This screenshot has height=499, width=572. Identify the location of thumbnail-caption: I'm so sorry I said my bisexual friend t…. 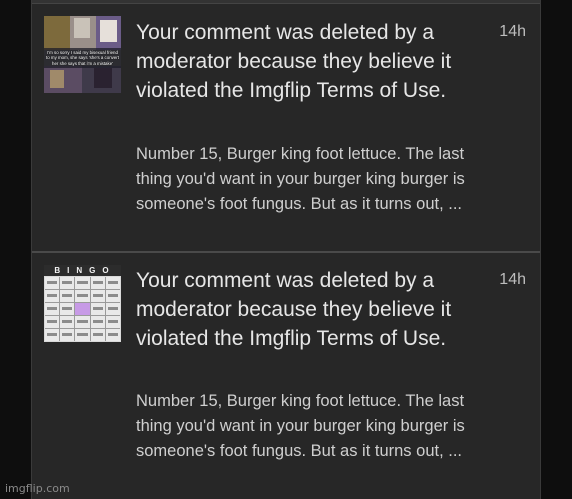
(82, 58).